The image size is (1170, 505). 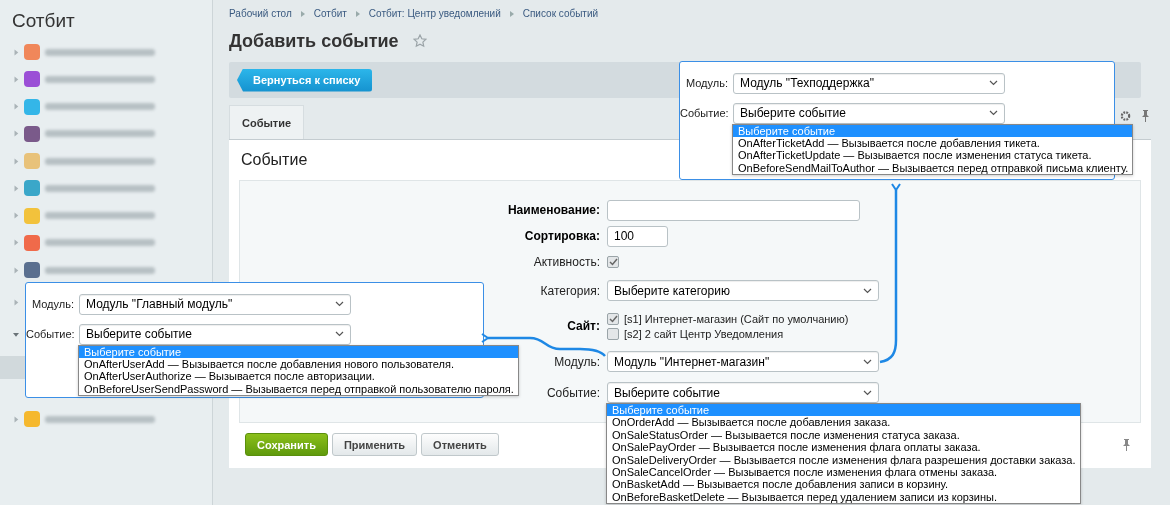 What do you see at coordinates (704, 333) in the screenshot?
I see `checkbox-label: [s2] 2 сайт Центр Уведомления` at bounding box center [704, 333].